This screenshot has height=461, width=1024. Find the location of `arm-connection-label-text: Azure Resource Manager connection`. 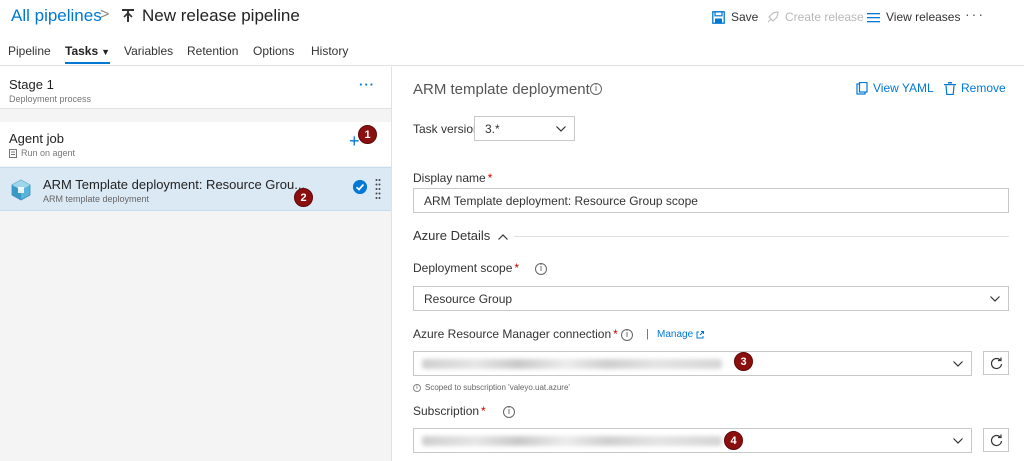

arm-connection-label-text: Azure Resource Manager connection is located at coordinates (512, 334).